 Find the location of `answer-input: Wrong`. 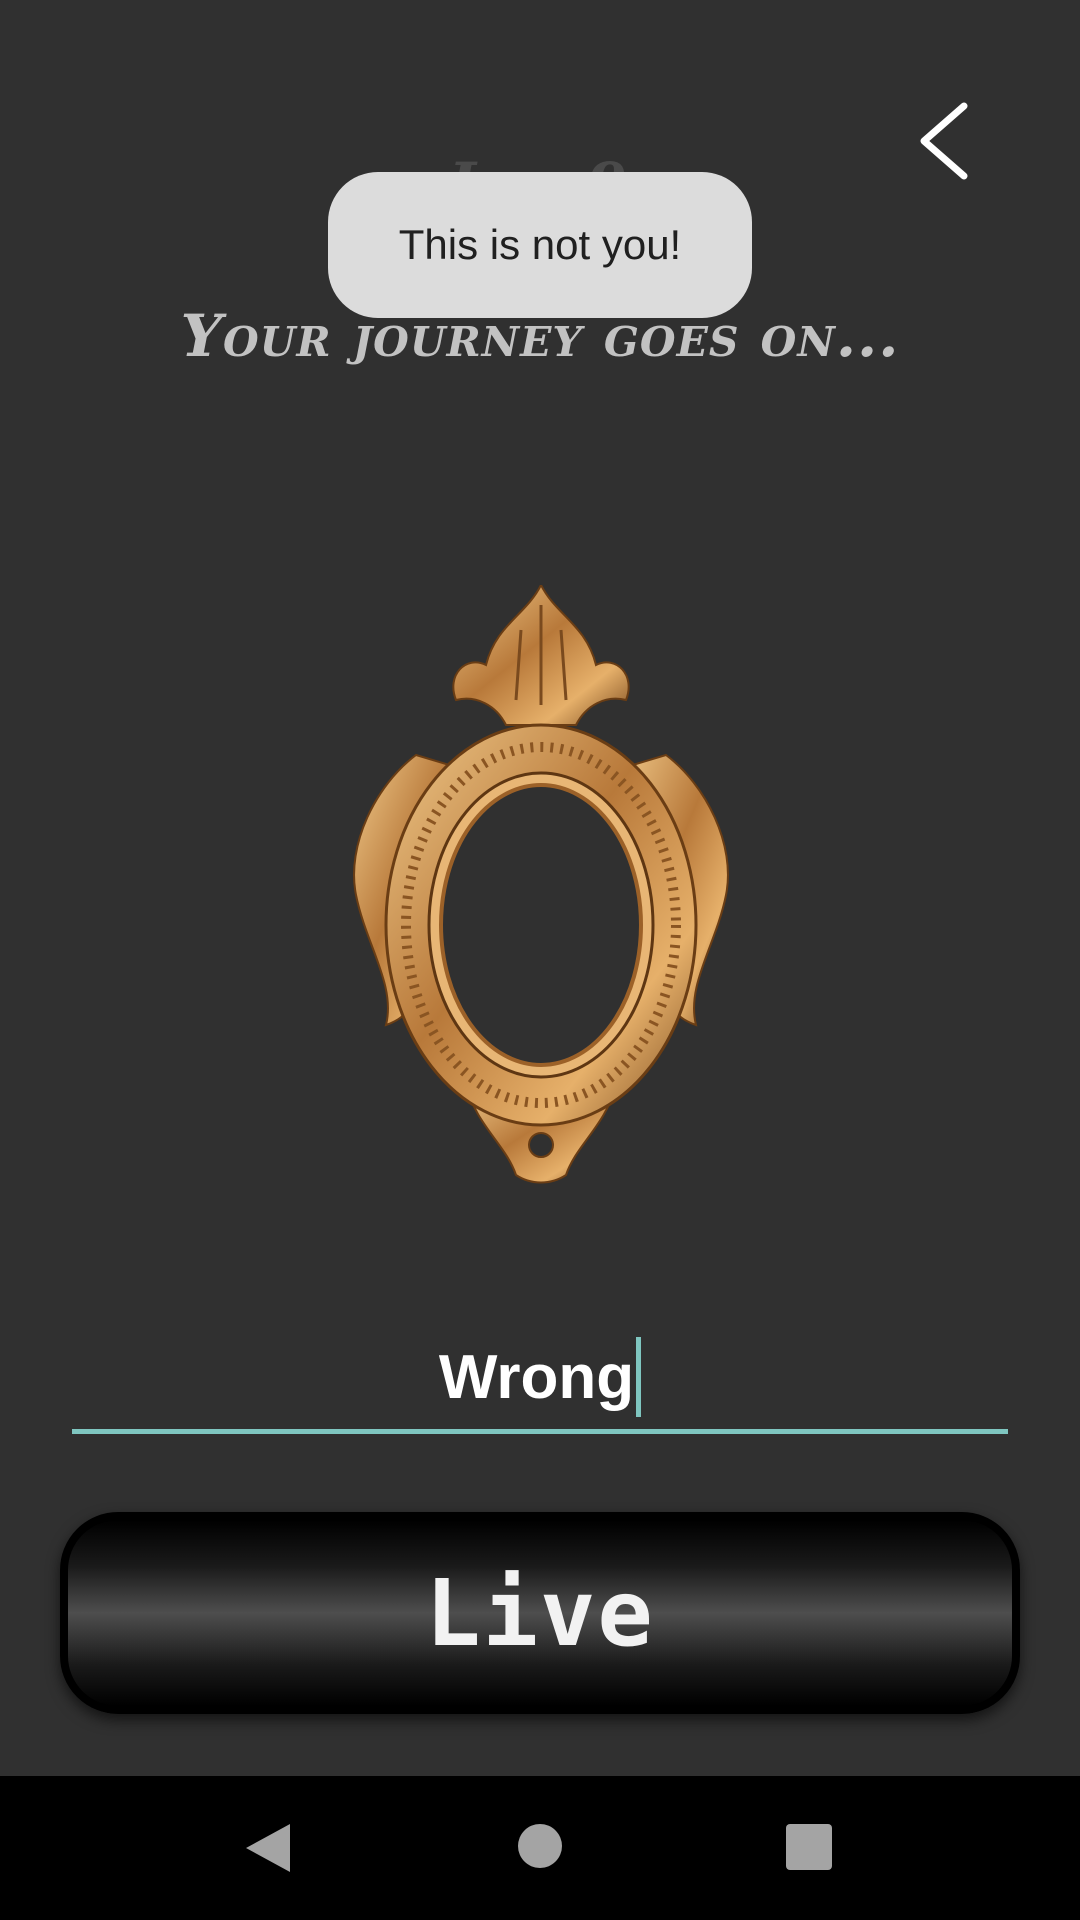

answer-input: Wrong is located at coordinates (540, 1379).